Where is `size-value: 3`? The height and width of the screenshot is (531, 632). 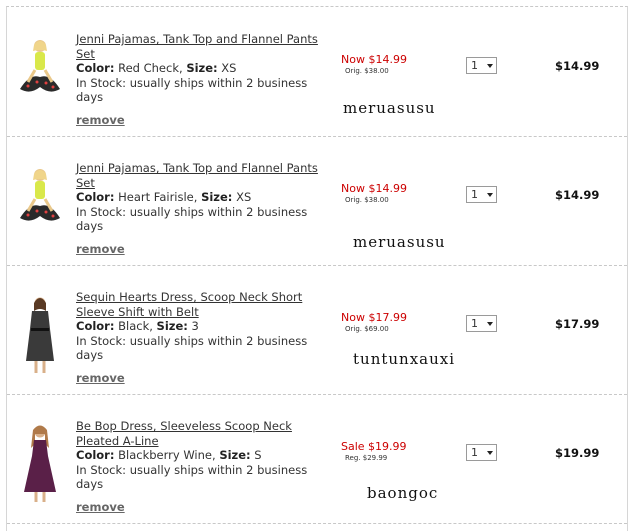
size-value: 3 is located at coordinates (195, 326).